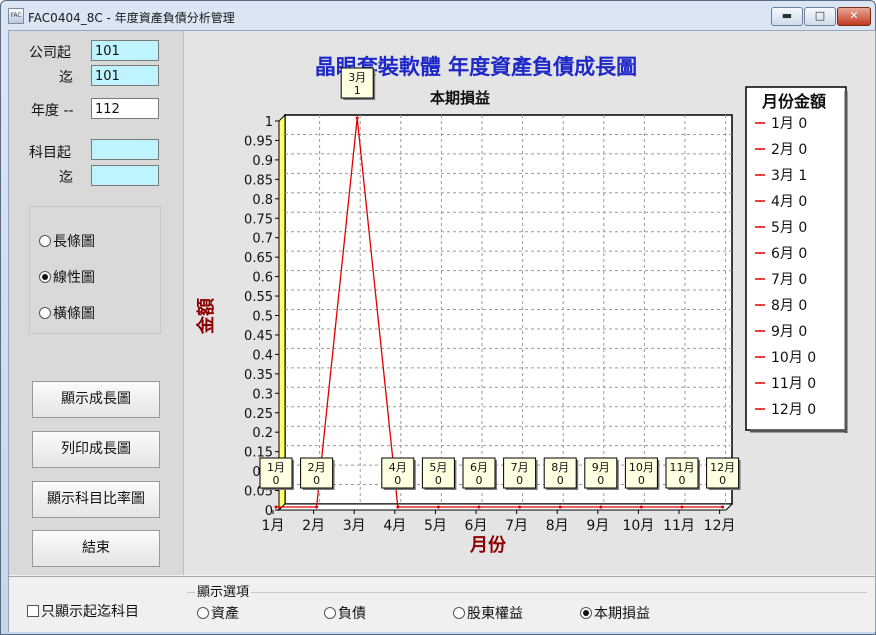  What do you see at coordinates (66, 178) in the screenshot?
I see `subject-to-label: 迄` at bounding box center [66, 178].